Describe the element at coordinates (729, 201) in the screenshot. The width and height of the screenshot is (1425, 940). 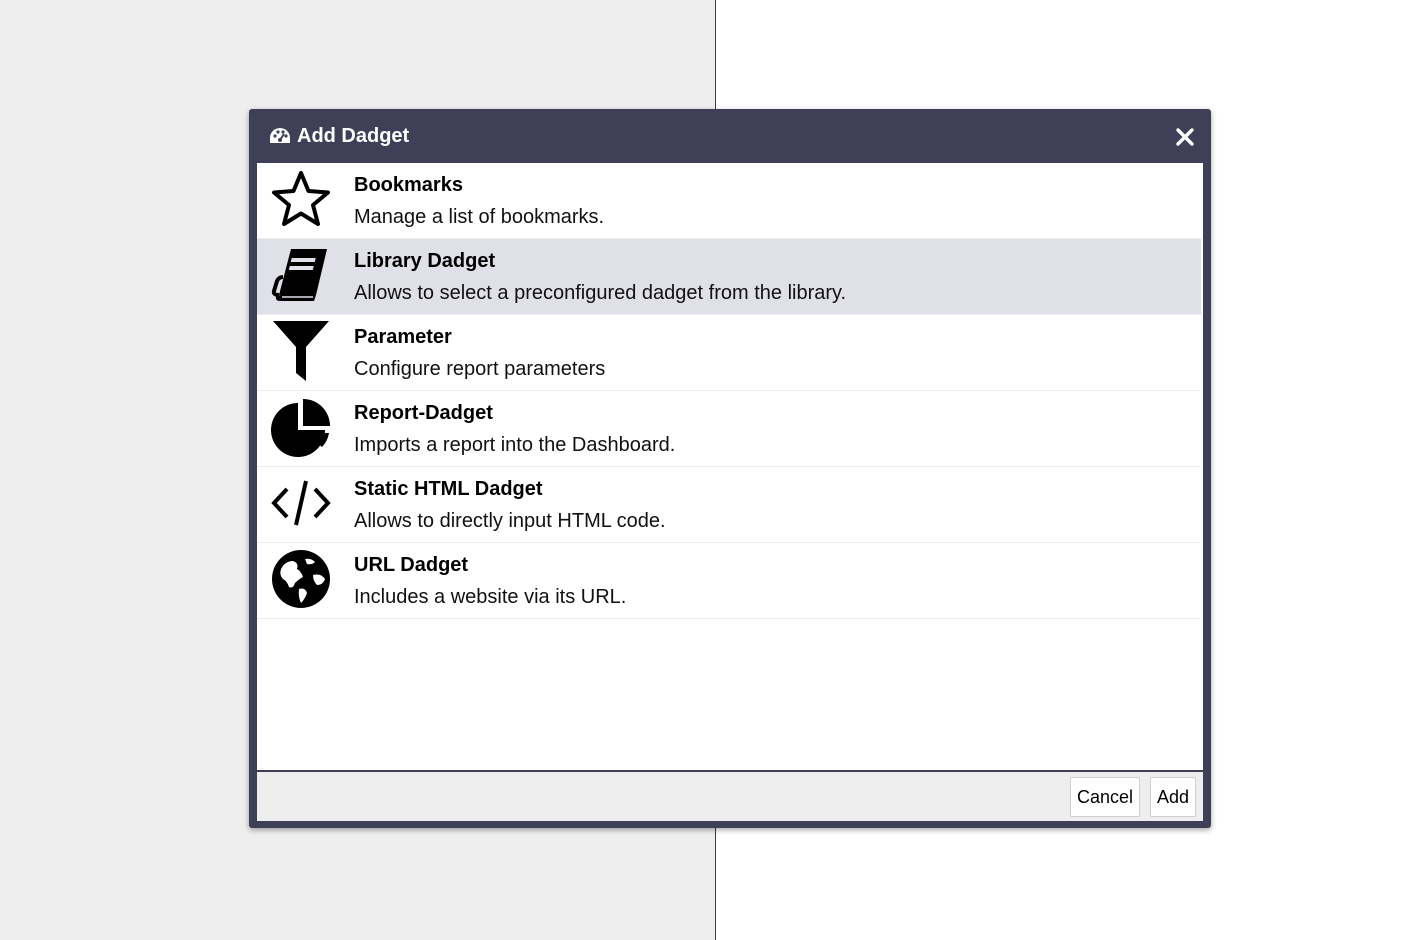
I see `list-item-bookmarks: Bookmarks Manage a list of bookmarks.` at that location.